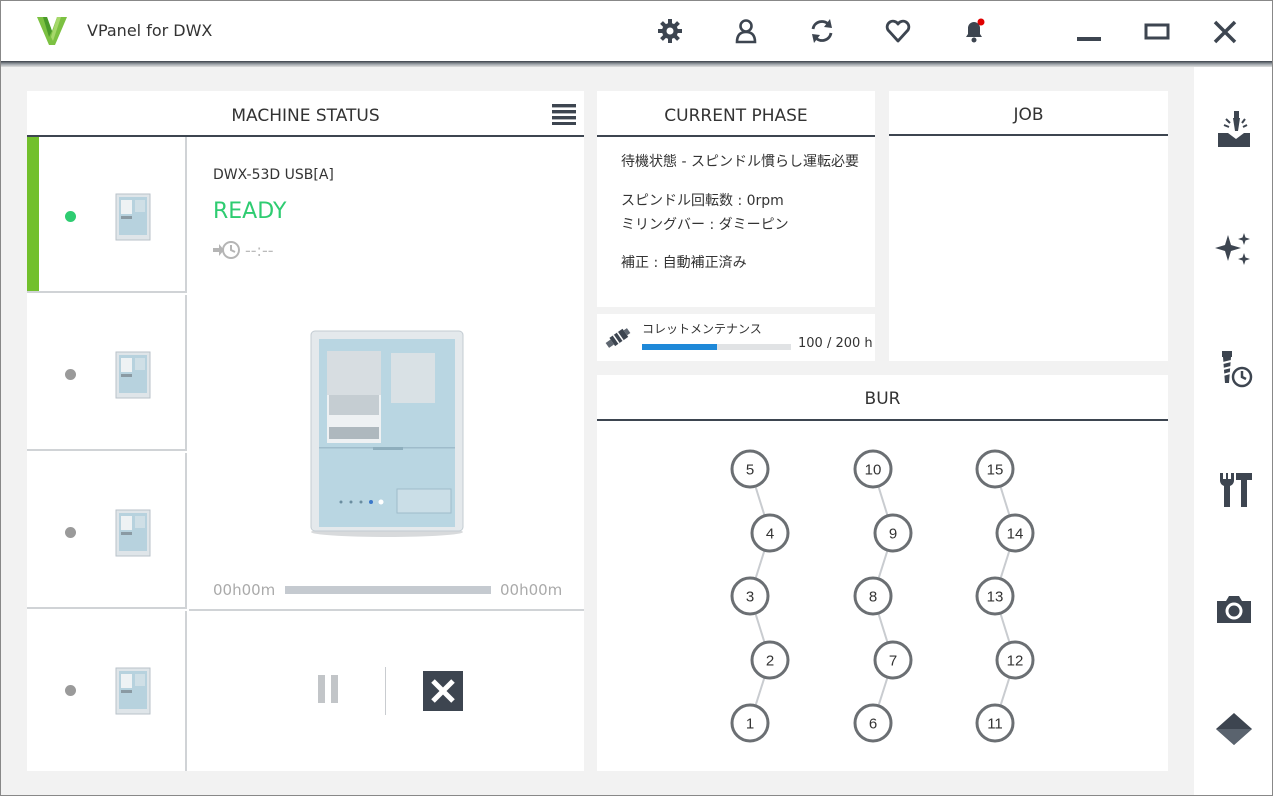 The height and width of the screenshot is (796, 1273). I want to click on bur-slot-4: 4, so click(770, 533).